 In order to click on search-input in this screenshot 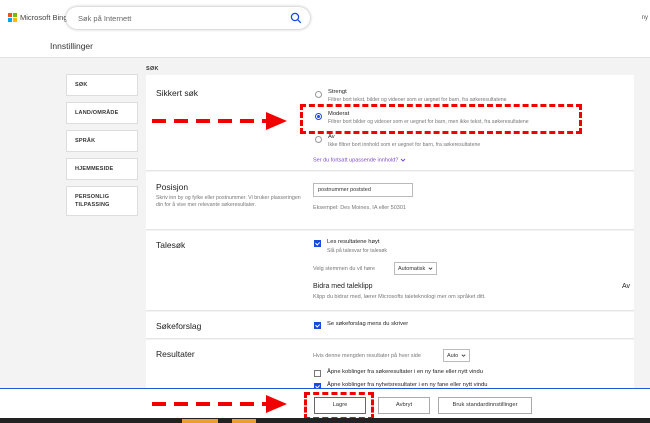, I will do `click(178, 18)`.